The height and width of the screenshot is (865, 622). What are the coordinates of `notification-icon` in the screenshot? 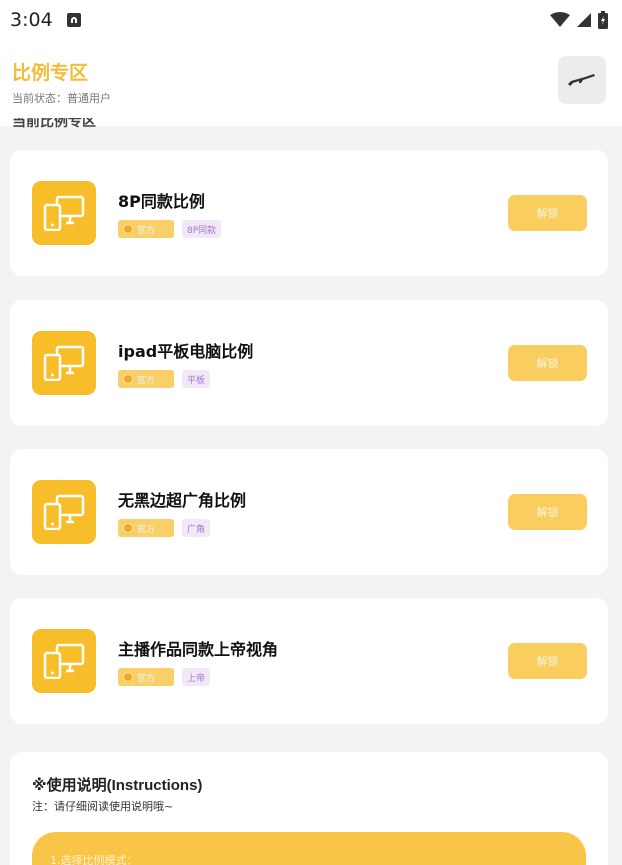 It's located at (73, 20).